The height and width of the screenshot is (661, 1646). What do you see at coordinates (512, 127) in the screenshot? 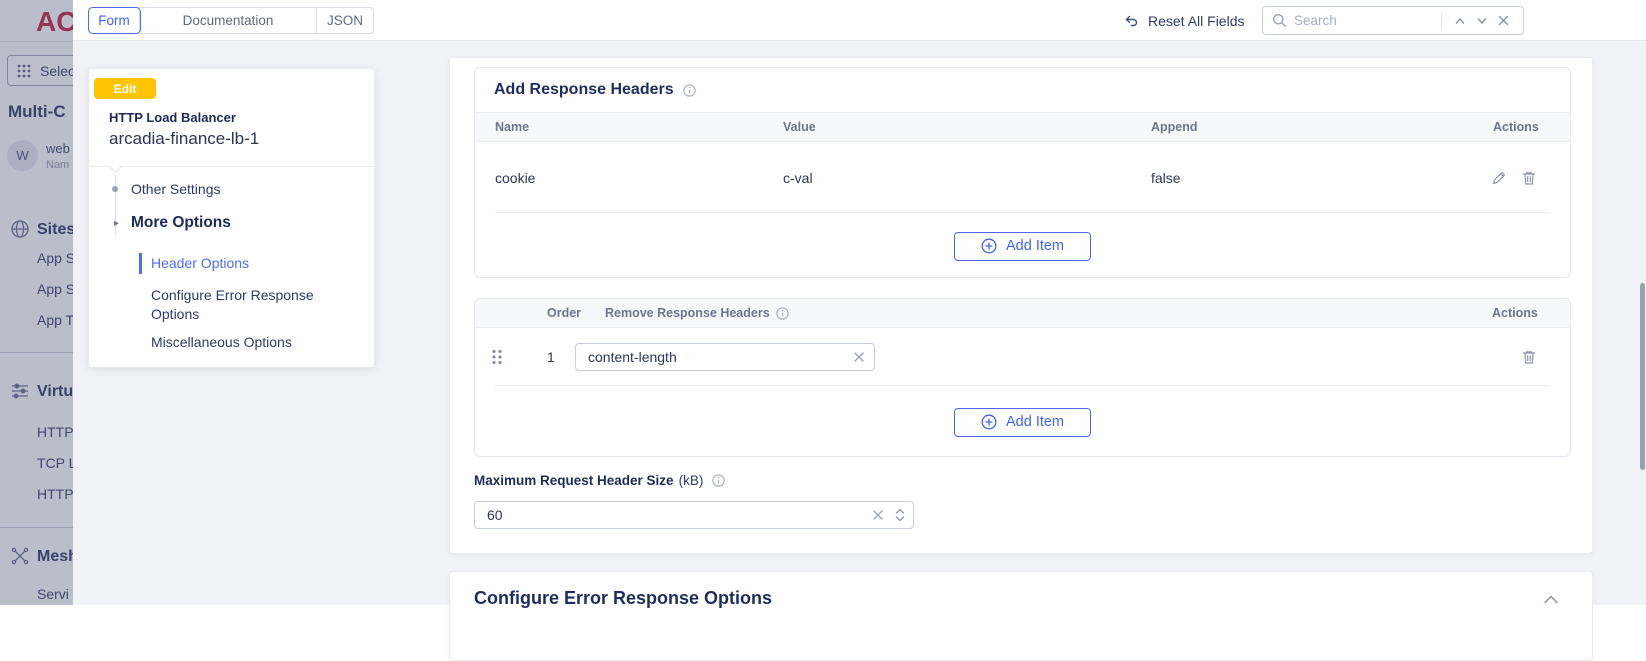
I see `column-header-name: Name` at bounding box center [512, 127].